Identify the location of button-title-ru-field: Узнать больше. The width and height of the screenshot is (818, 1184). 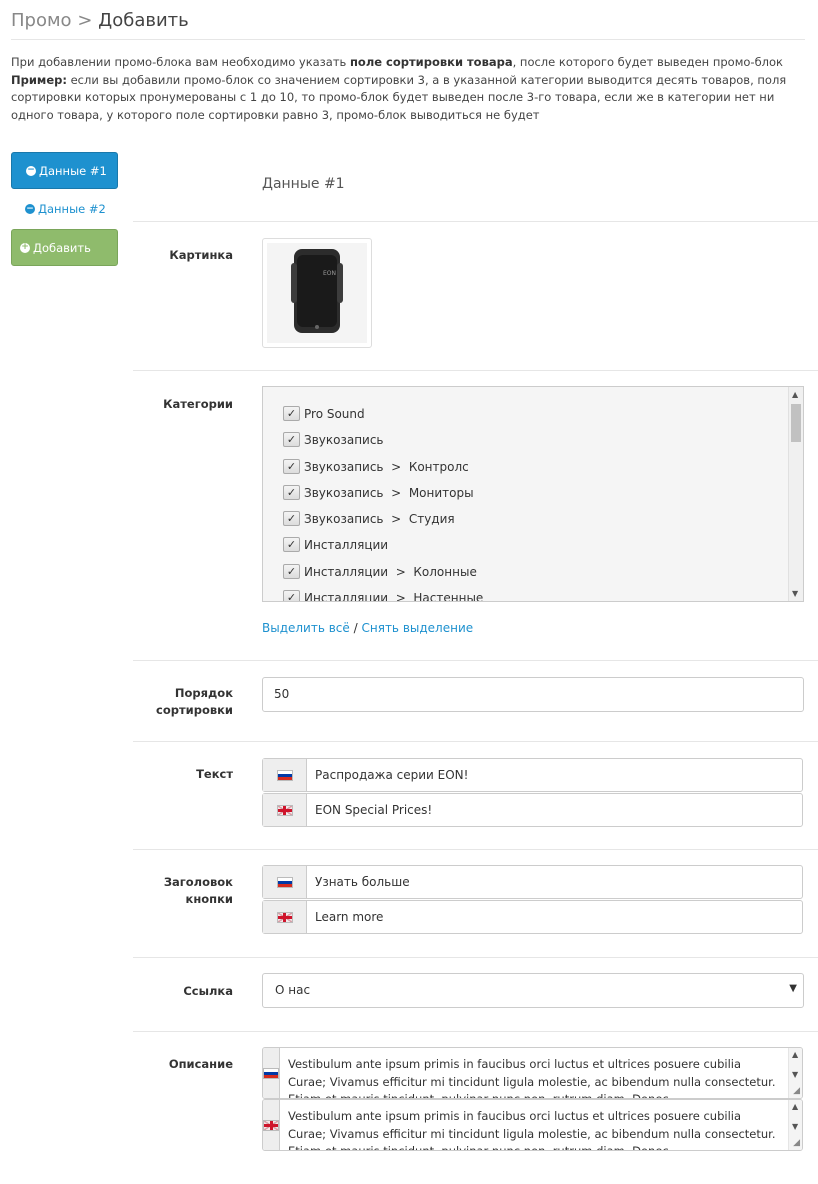
(532, 882).